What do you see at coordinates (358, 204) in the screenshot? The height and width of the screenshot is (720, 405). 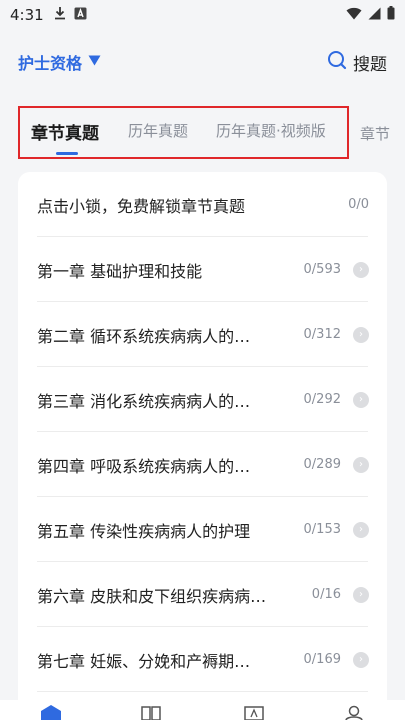 I see `list-item-count: 0/0` at bounding box center [358, 204].